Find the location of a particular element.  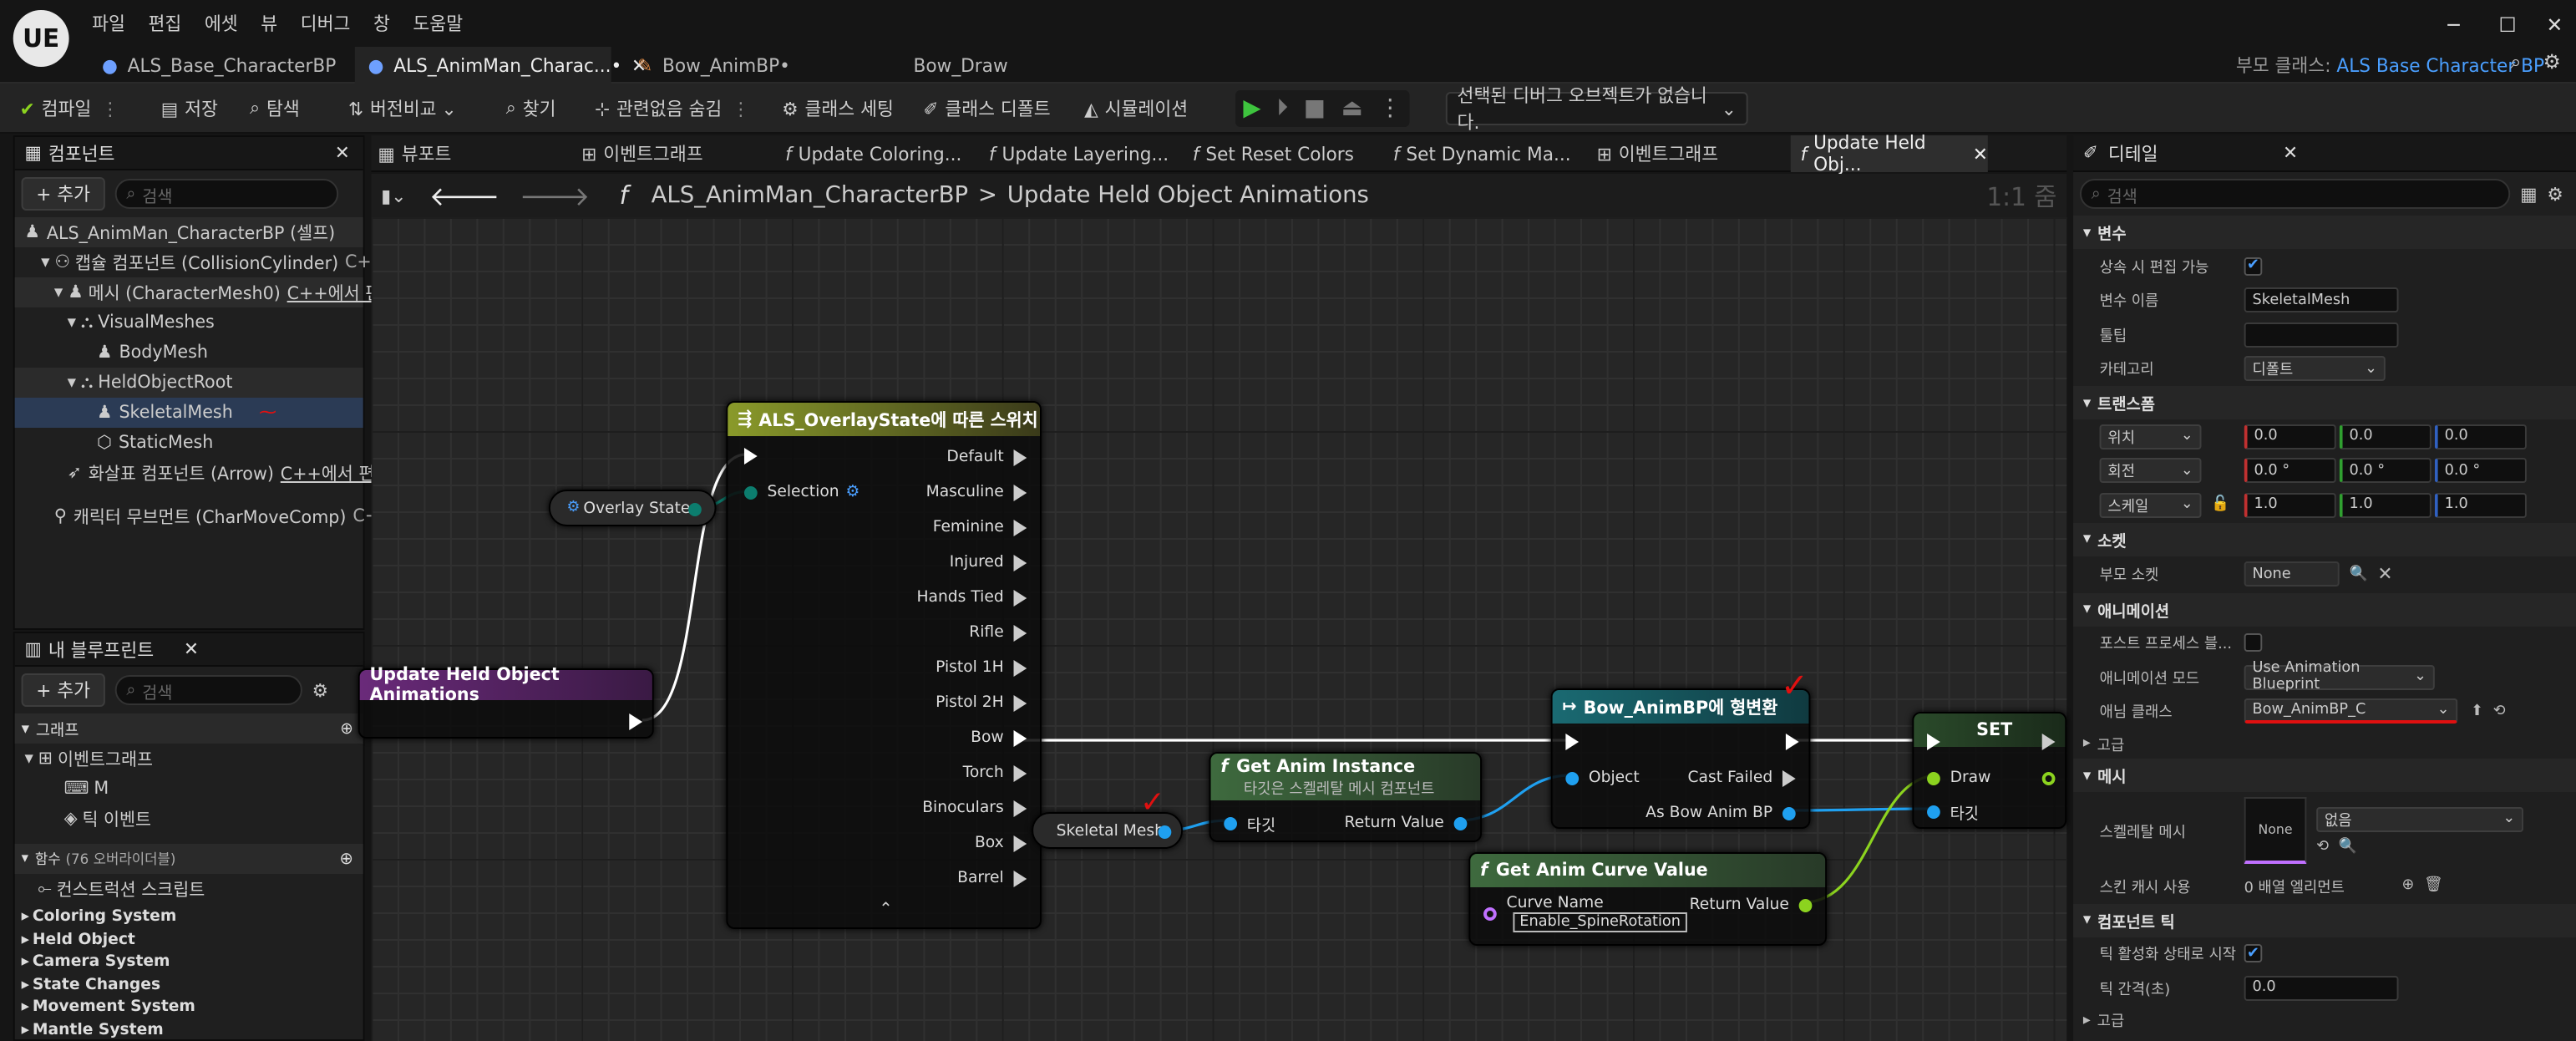

scale-z: 1.0 is located at coordinates (2480, 505).